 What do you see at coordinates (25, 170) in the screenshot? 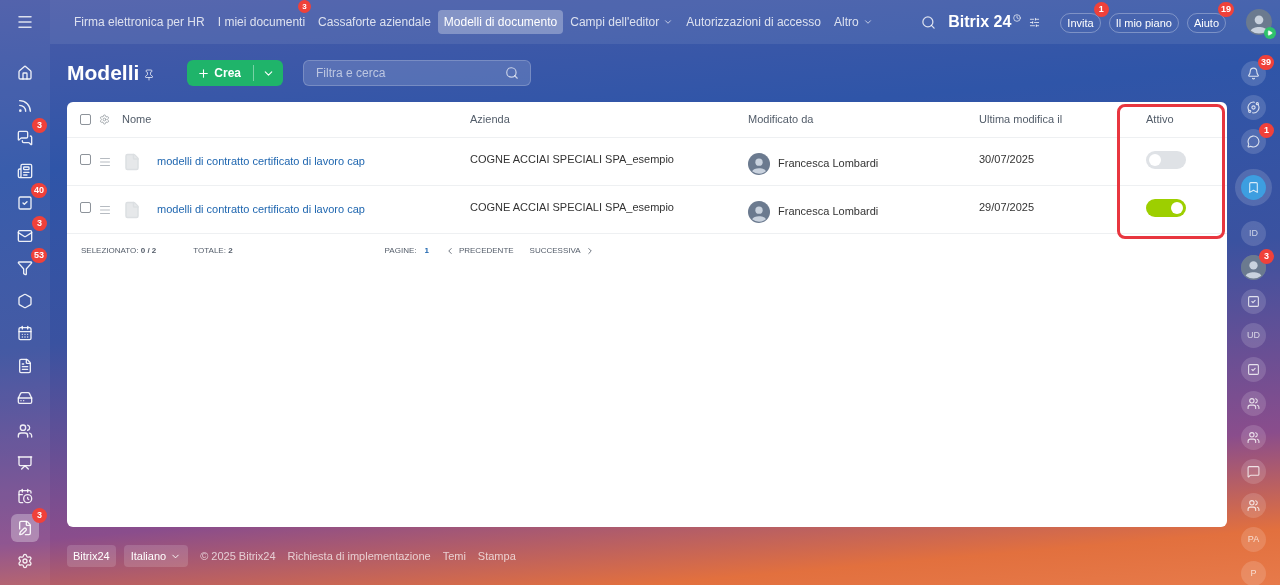
I see `newspaper-icon` at bounding box center [25, 170].